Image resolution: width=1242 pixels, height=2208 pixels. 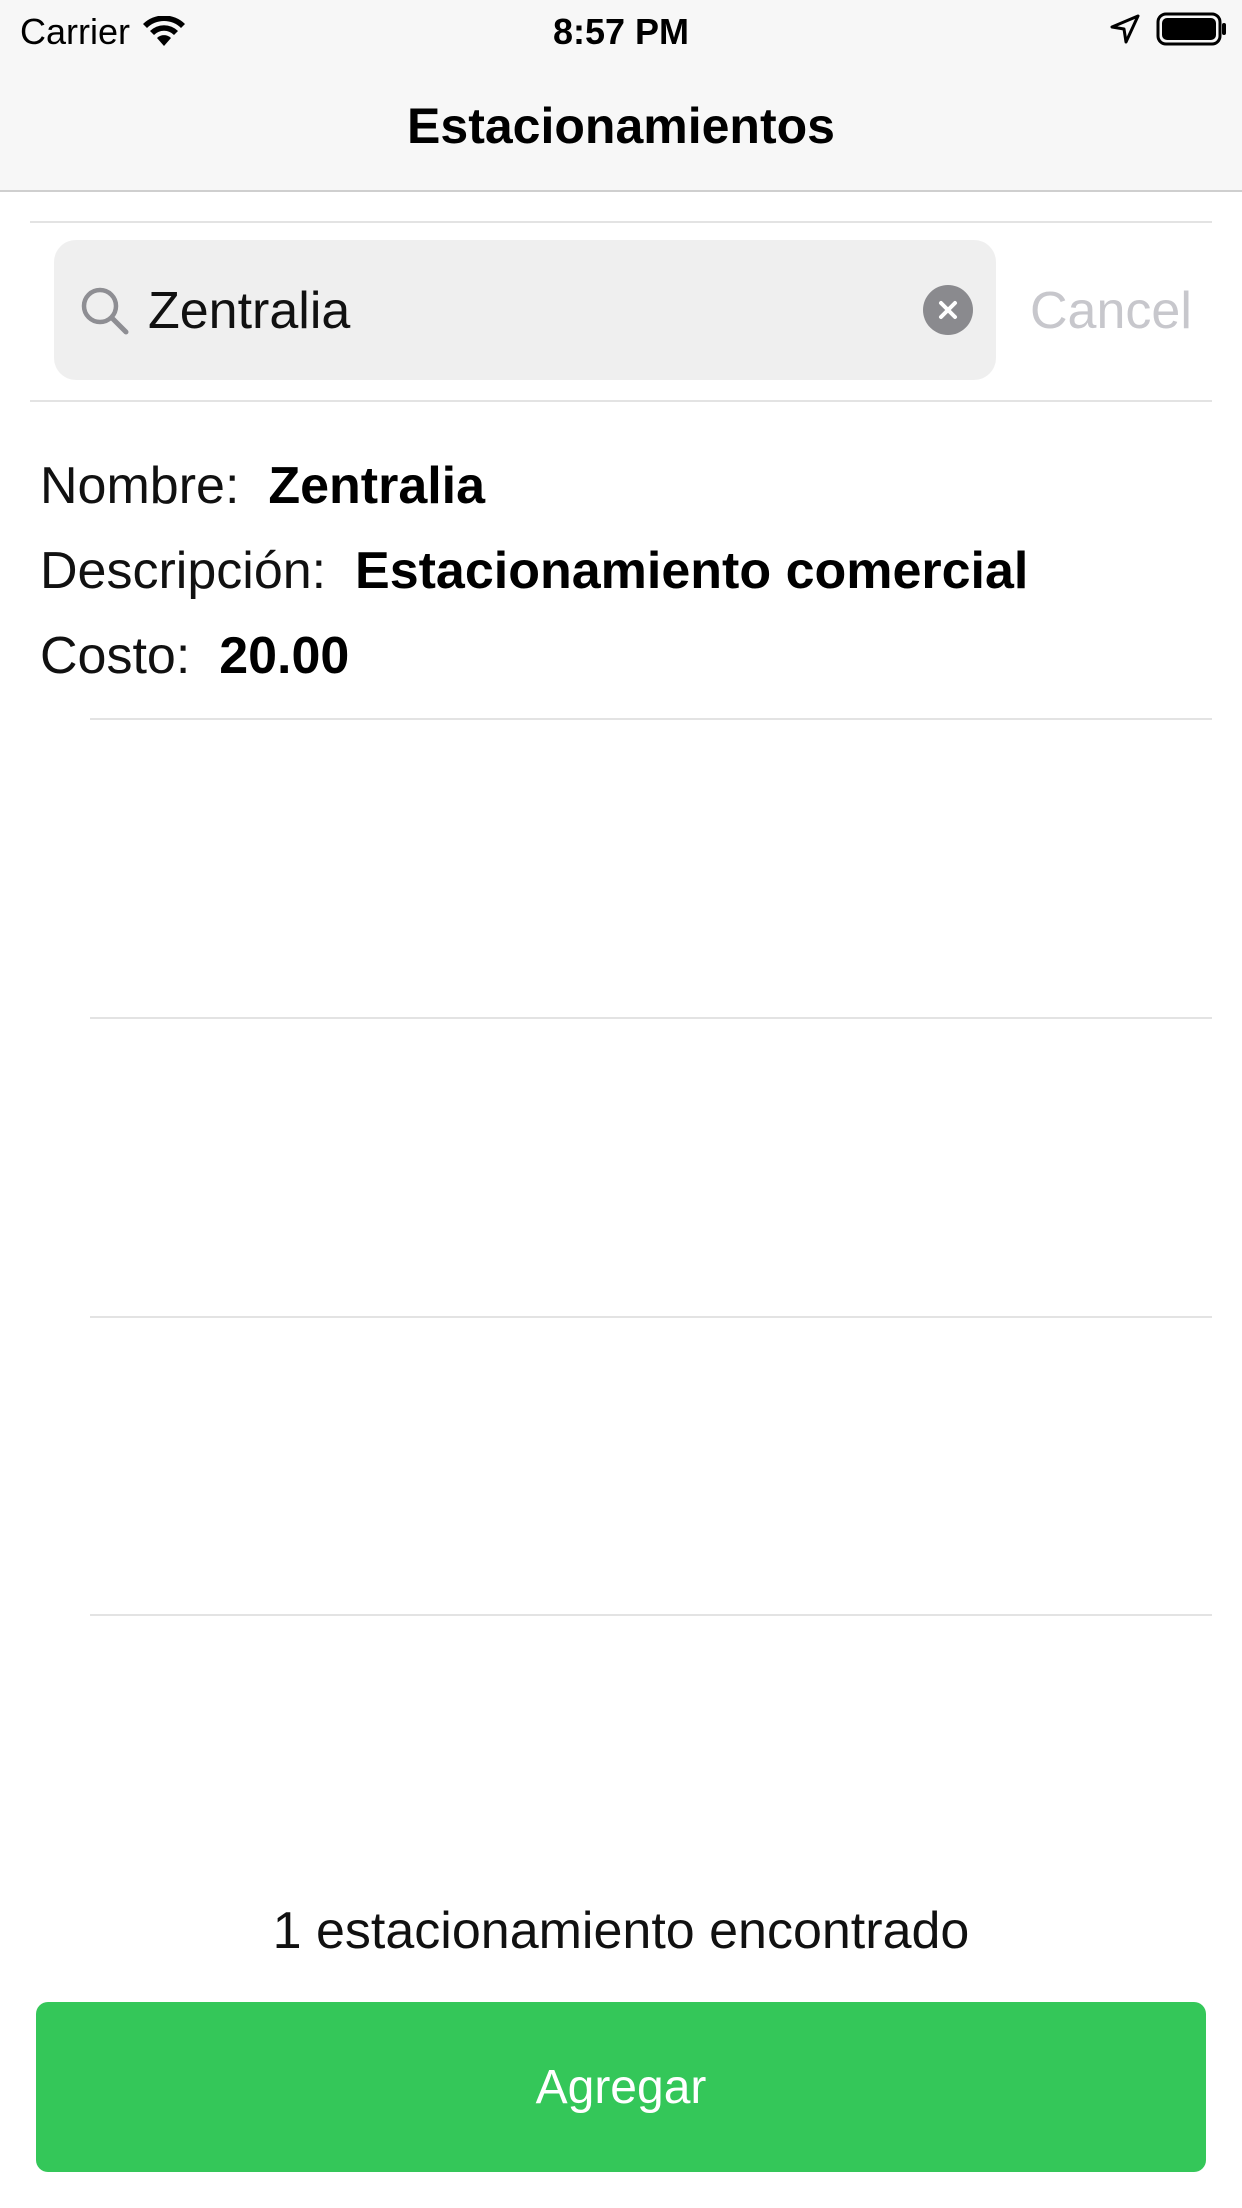 I want to click on search-icon, so click(x=105, y=313).